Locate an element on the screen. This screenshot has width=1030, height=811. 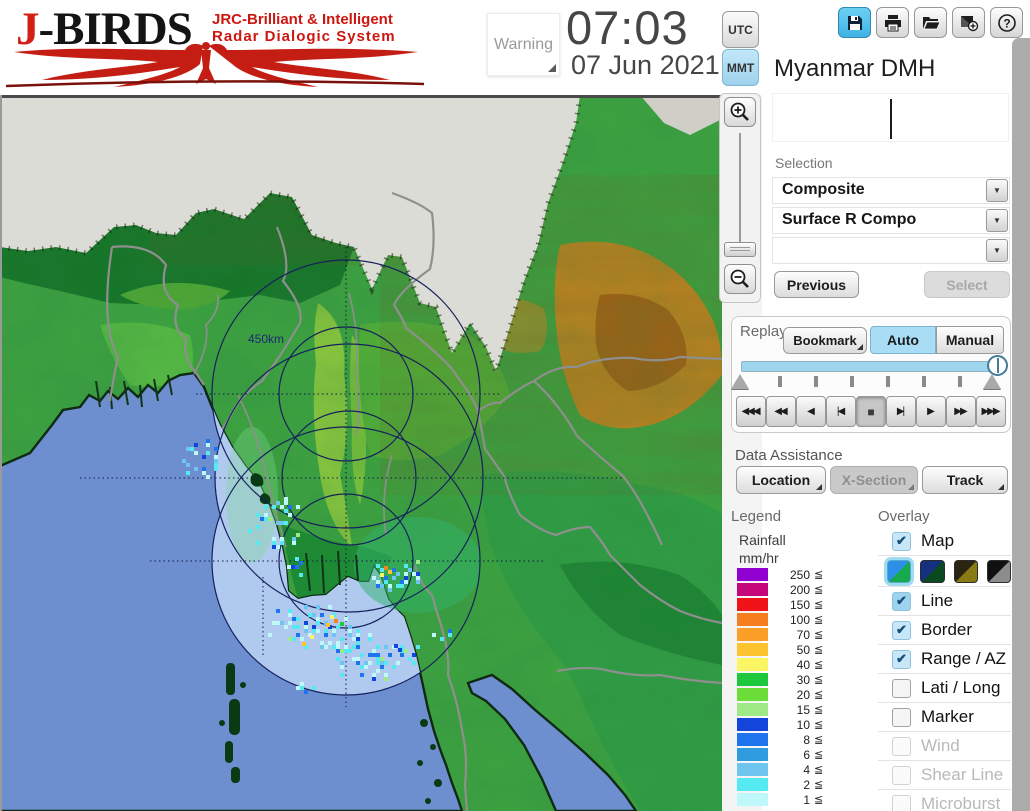
previous-button: Previous is located at coordinates (816, 284).